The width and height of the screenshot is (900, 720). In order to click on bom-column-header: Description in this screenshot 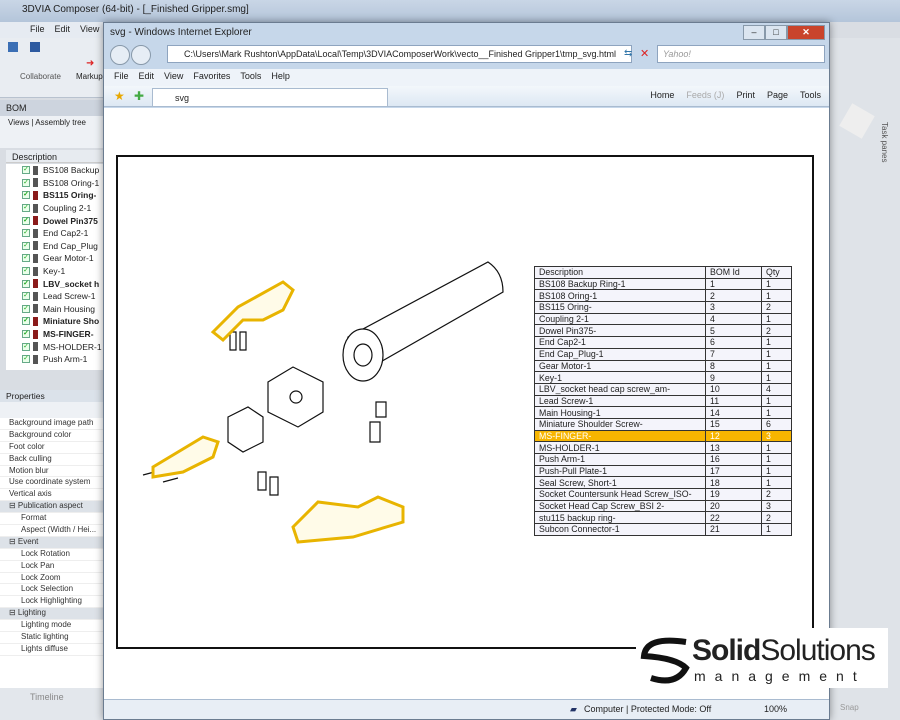, I will do `click(54, 156)`.